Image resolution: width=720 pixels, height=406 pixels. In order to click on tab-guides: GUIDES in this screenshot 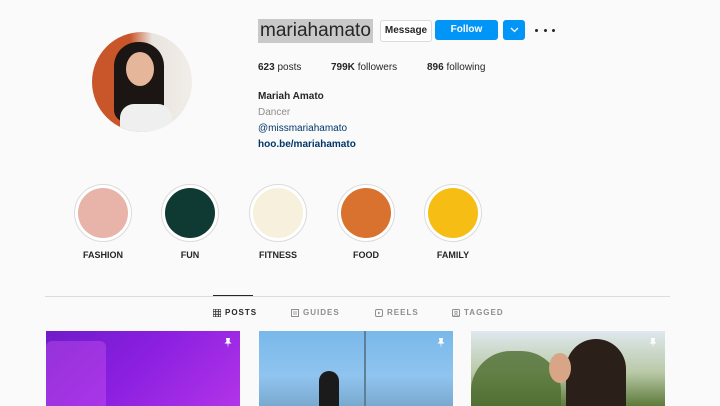, I will do `click(315, 312)`.